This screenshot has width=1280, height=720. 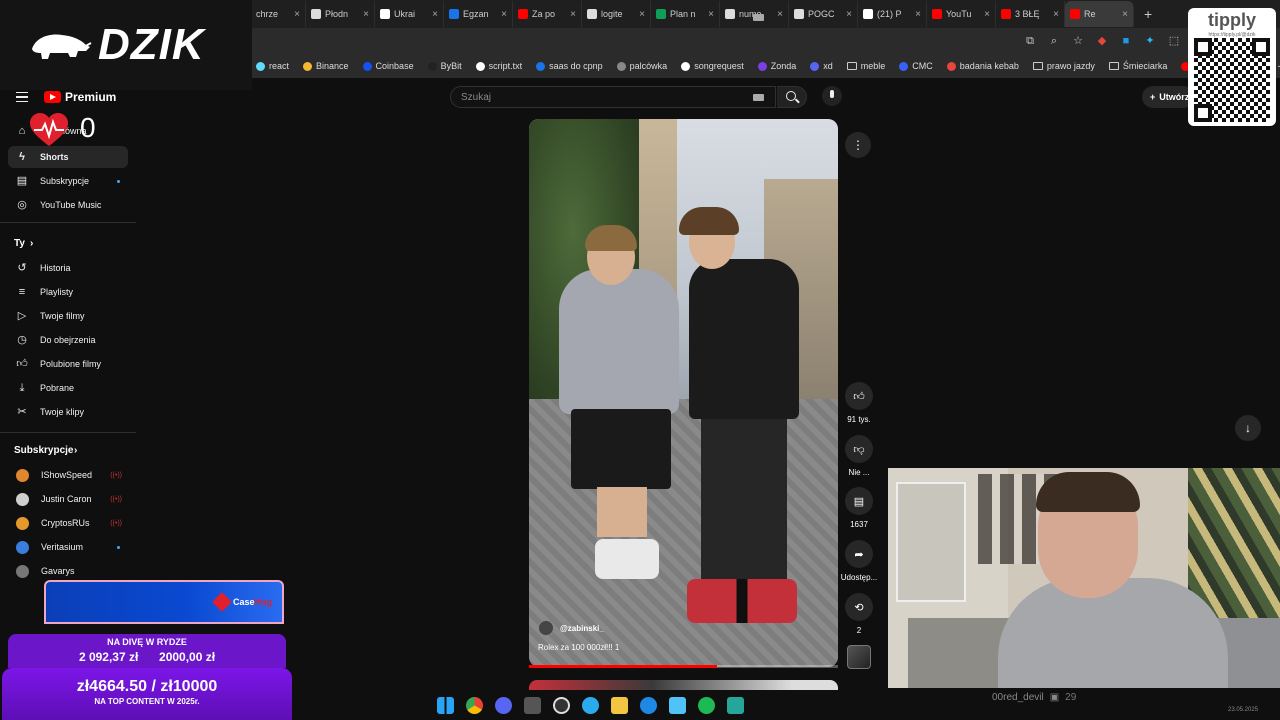 I want to click on channel-handle: @zabinski_, so click(x=582, y=628).